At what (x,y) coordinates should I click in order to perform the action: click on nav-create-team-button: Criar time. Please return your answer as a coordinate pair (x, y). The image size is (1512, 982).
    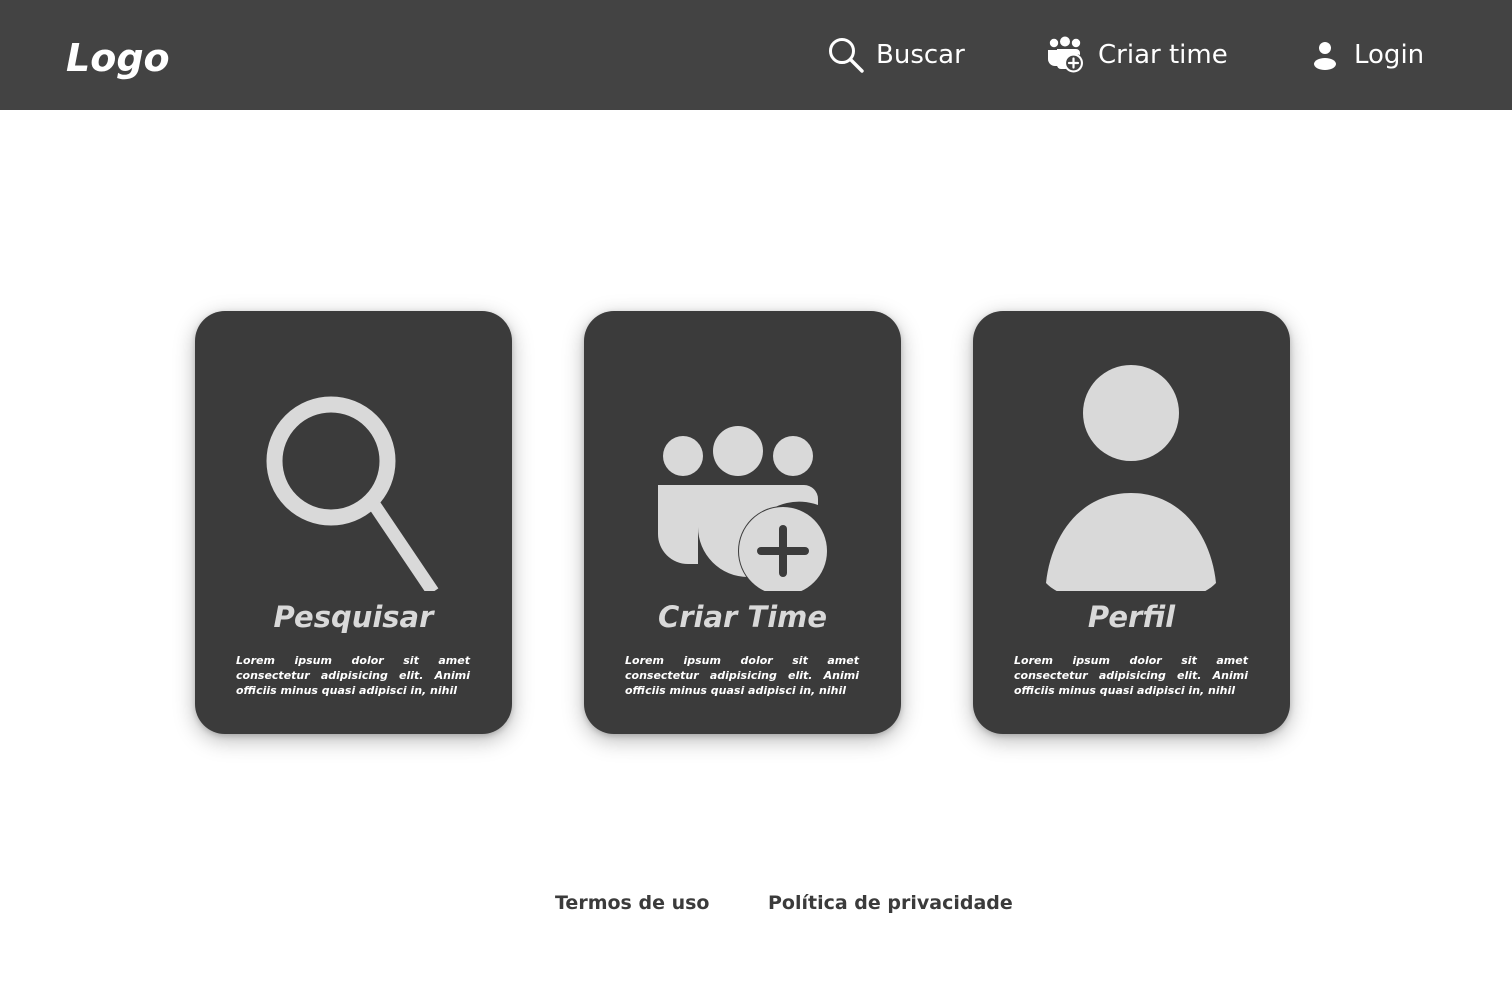
    Looking at the image, I should click on (1137, 55).